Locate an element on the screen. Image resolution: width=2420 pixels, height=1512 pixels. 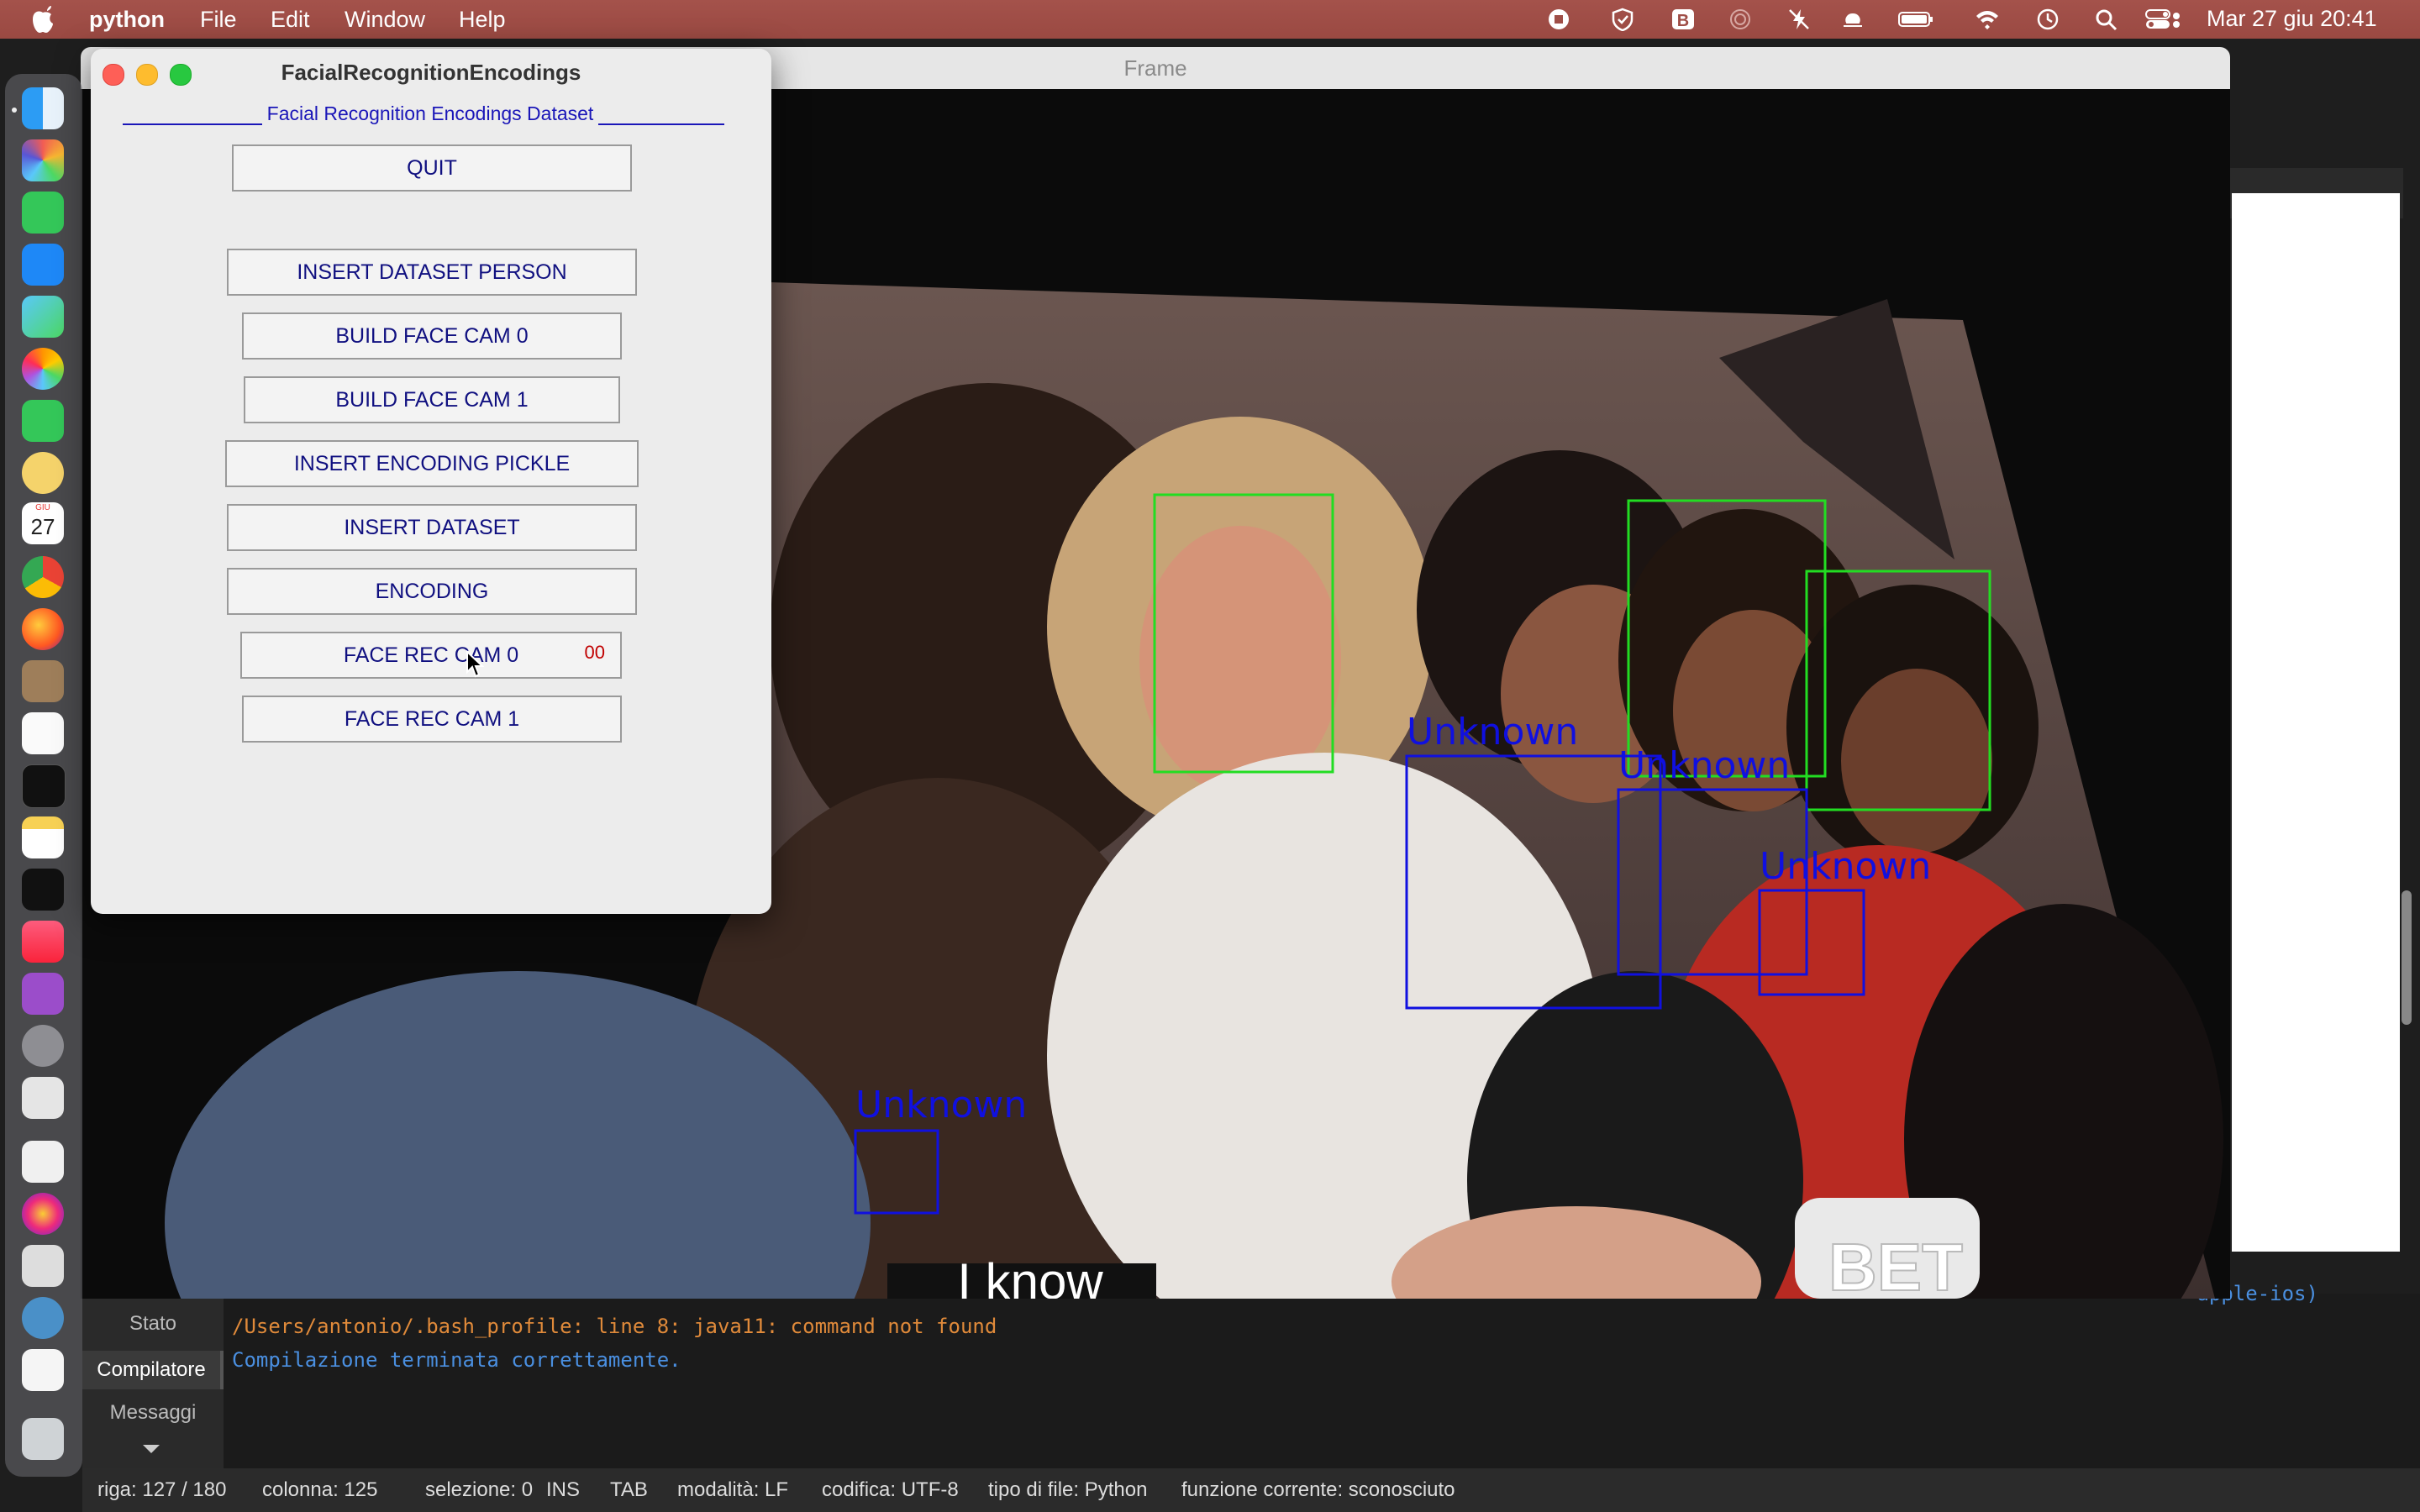
airdrop-icon is located at coordinates (1741, 19).